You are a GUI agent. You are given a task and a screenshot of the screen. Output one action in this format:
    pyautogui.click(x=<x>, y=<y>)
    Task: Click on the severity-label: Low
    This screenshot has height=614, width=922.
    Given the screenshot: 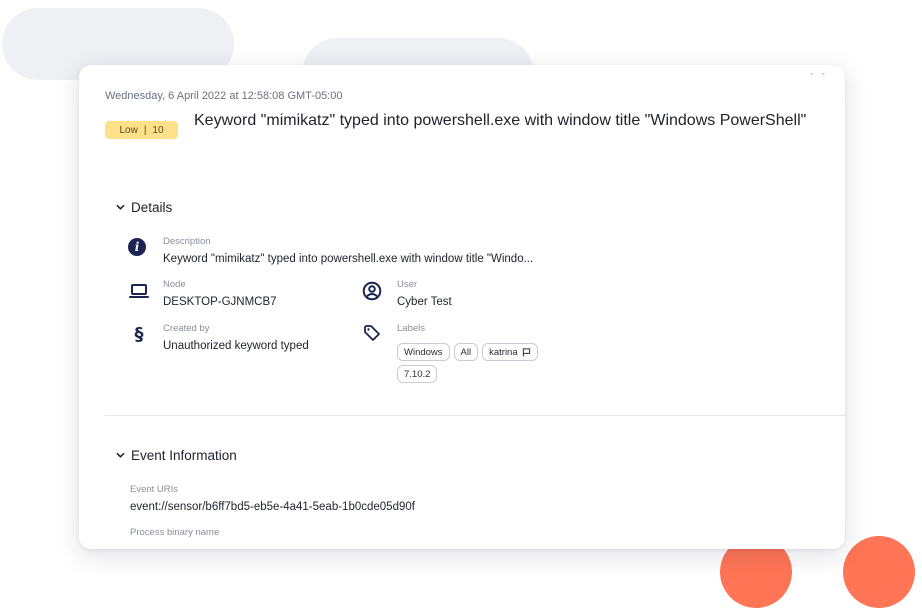 What is the action you would take?
    pyautogui.click(x=128, y=130)
    